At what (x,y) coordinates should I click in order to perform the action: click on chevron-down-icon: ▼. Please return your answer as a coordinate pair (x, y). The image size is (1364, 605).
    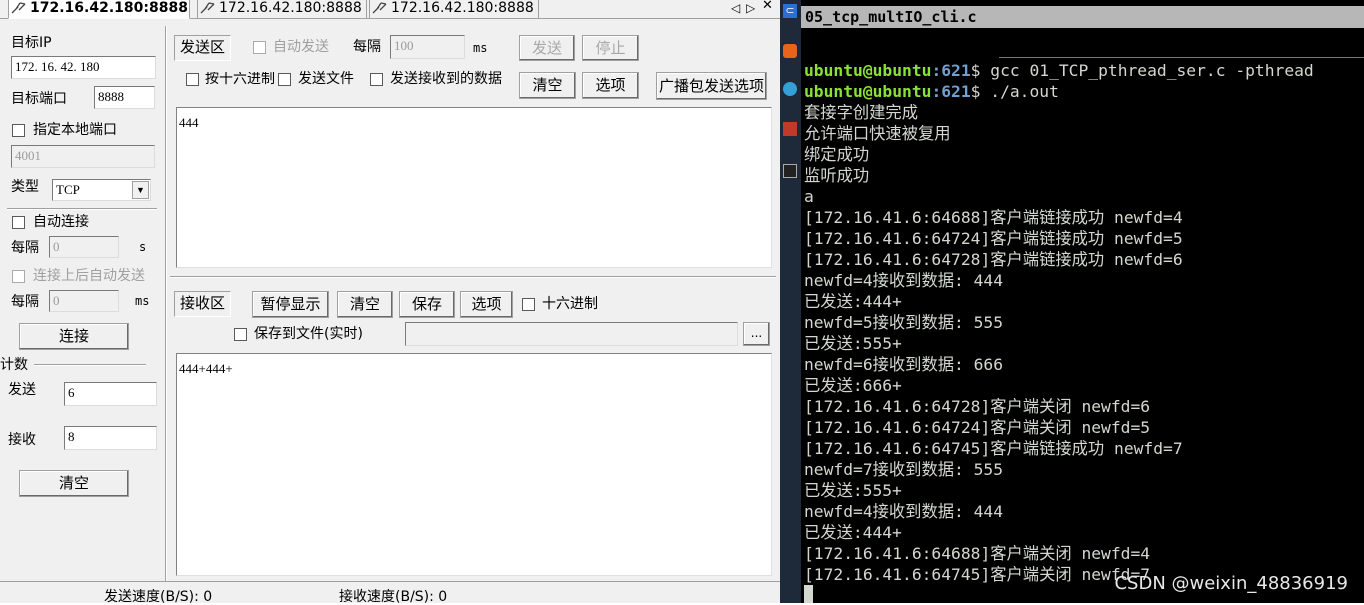
    Looking at the image, I should click on (140, 190).